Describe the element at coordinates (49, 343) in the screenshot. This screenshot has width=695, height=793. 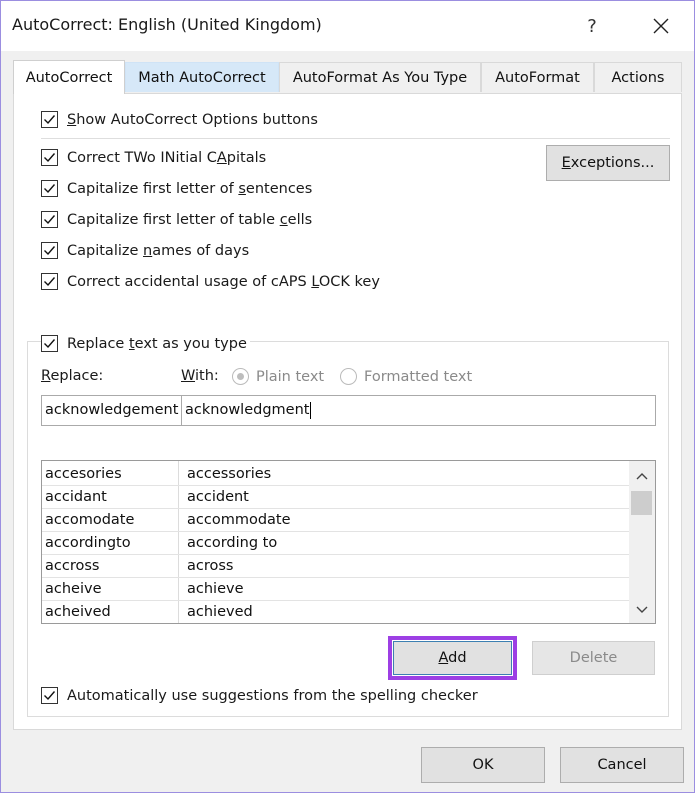
I see `replace-text-as-you-type-checkbox` at that location.